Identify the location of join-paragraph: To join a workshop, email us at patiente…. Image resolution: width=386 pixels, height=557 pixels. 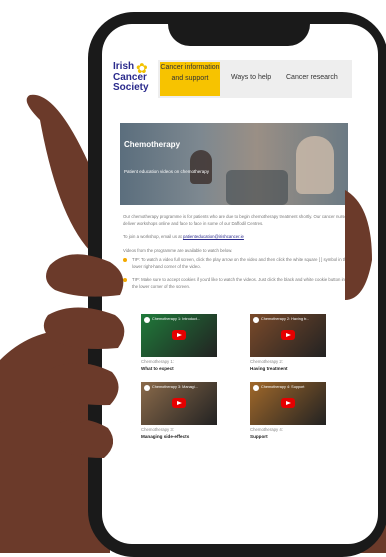
(237, 237).